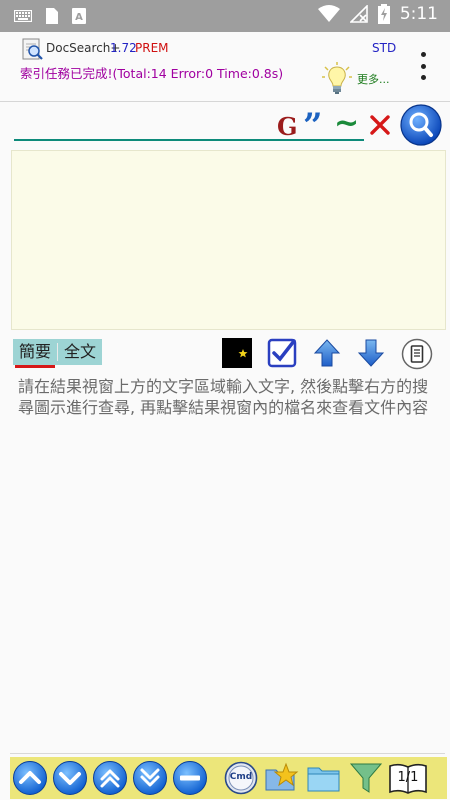 This screenshot has width=450, height=800. Describe the element at coordinates (70, 778) in the screenshot. I see `page-down-icon` at that location.